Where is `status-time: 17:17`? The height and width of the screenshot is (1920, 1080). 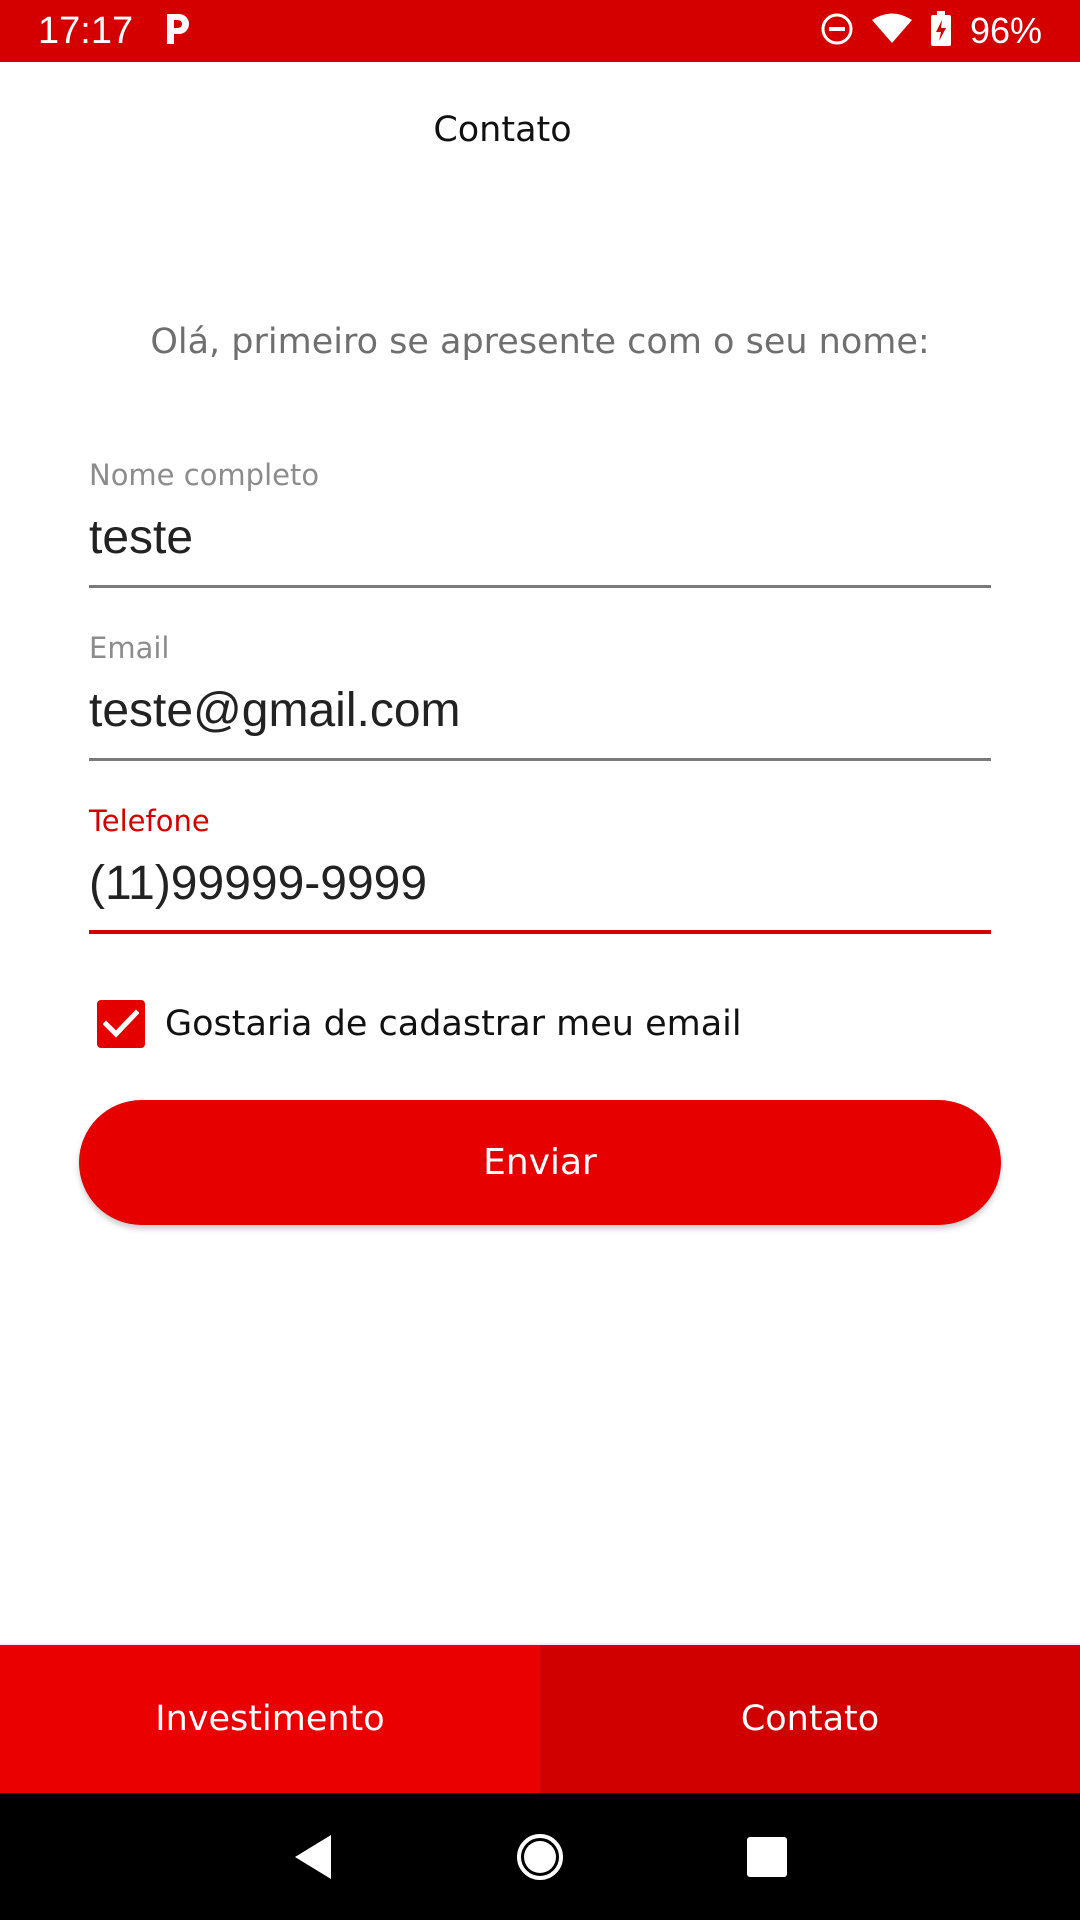 status-time: 17:17 is located at coordinates (86, 30).